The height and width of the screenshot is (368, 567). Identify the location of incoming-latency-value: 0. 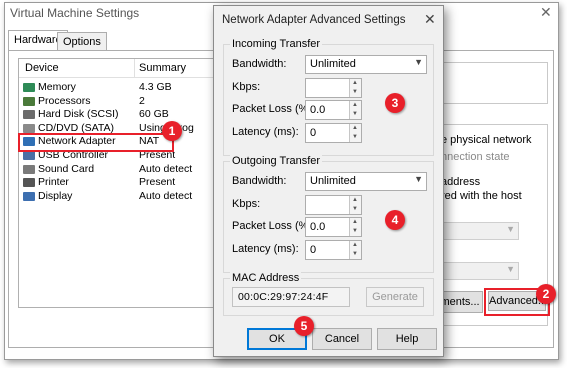
(313, 133).